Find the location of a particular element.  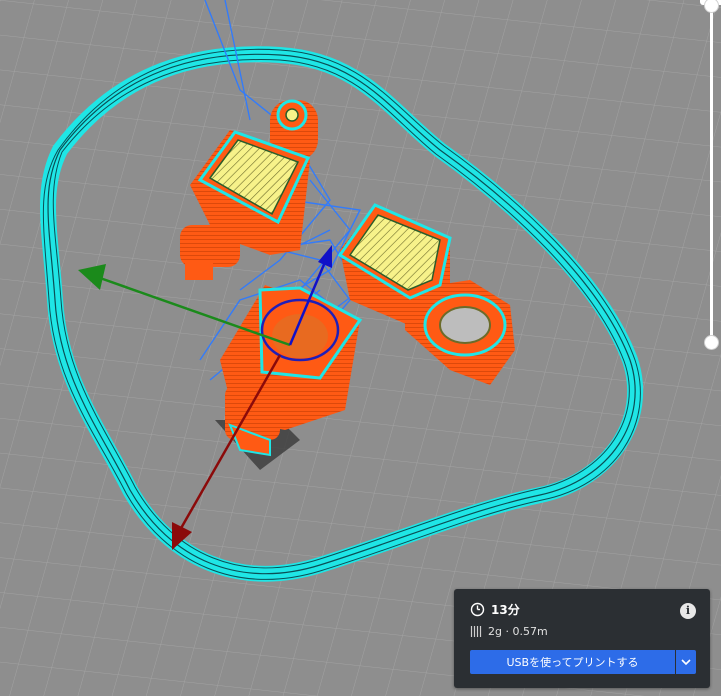

print-options-dropdown-button is located at coordinates (686, 662).